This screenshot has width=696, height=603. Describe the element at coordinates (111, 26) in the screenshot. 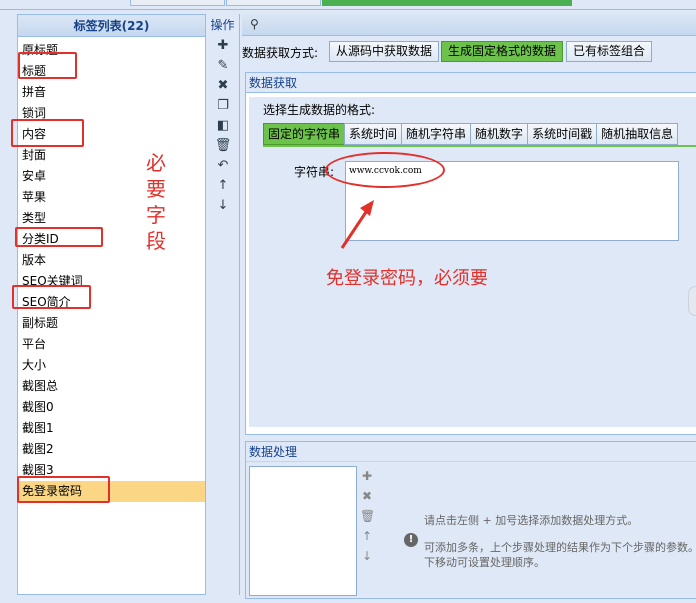

I see `tag-list-header: 标签列表(22)` at that location.